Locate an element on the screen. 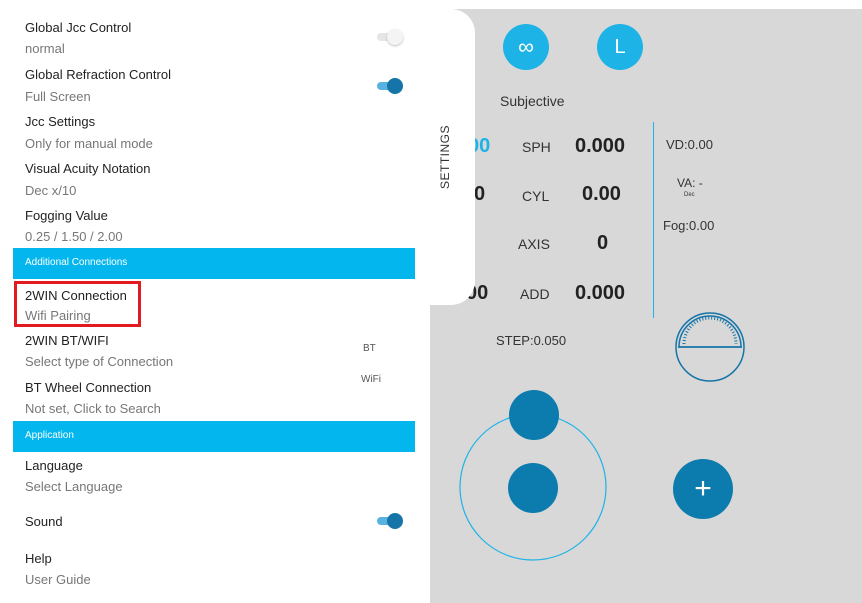 The image size is (862, 603). binocular-button: ∞ is located at coordinates (526, 47).